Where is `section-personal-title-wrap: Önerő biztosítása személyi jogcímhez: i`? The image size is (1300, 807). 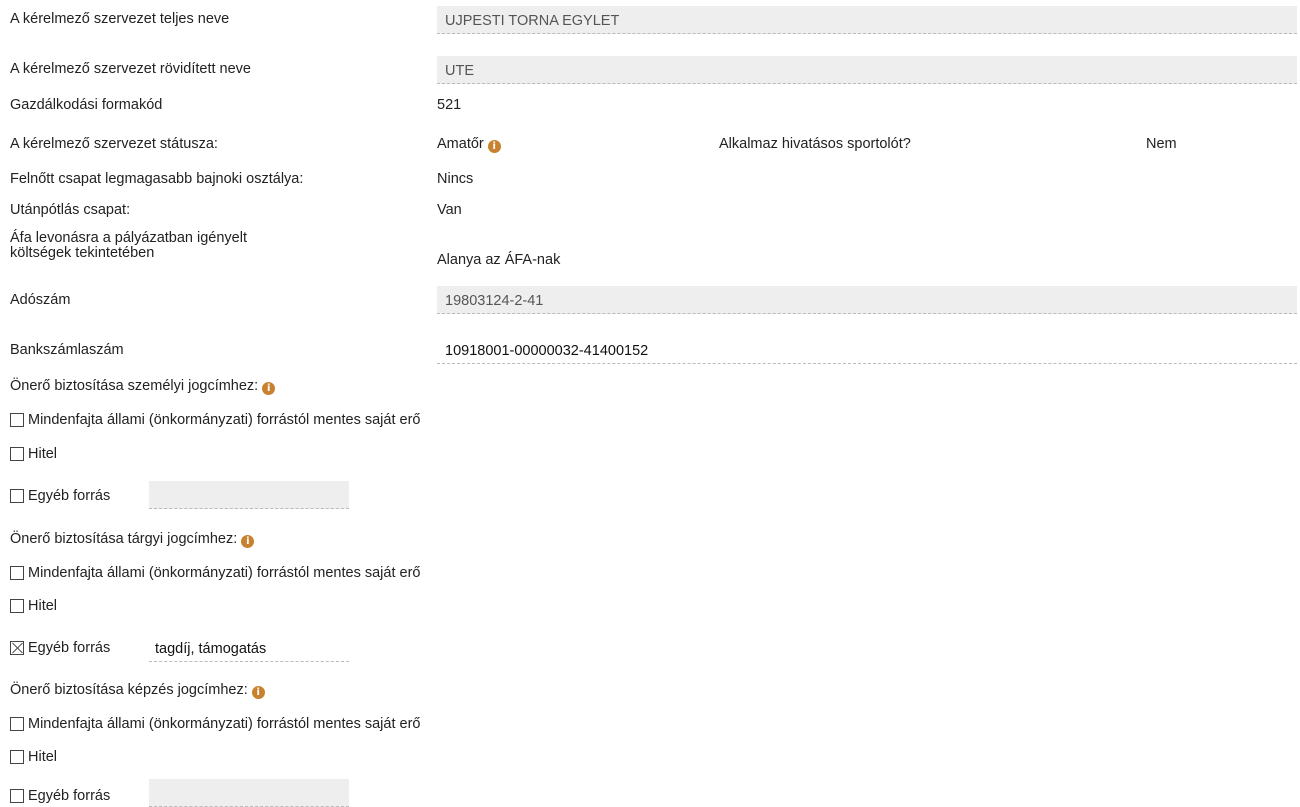 section-personal-title-wrap: Önerő biztosítása személyi jogcímhez: i is located at coordinates (143, 386).